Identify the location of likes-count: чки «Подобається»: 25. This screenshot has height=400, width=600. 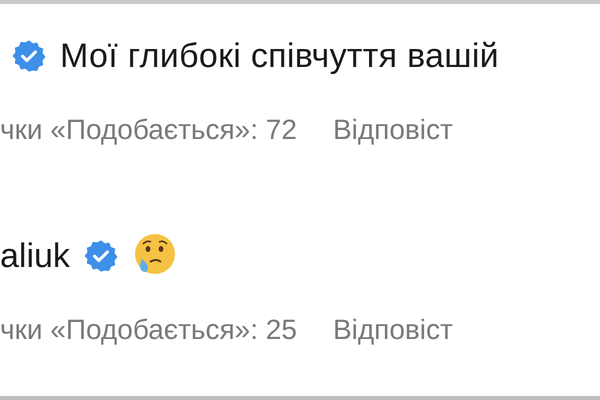
(148, 330).